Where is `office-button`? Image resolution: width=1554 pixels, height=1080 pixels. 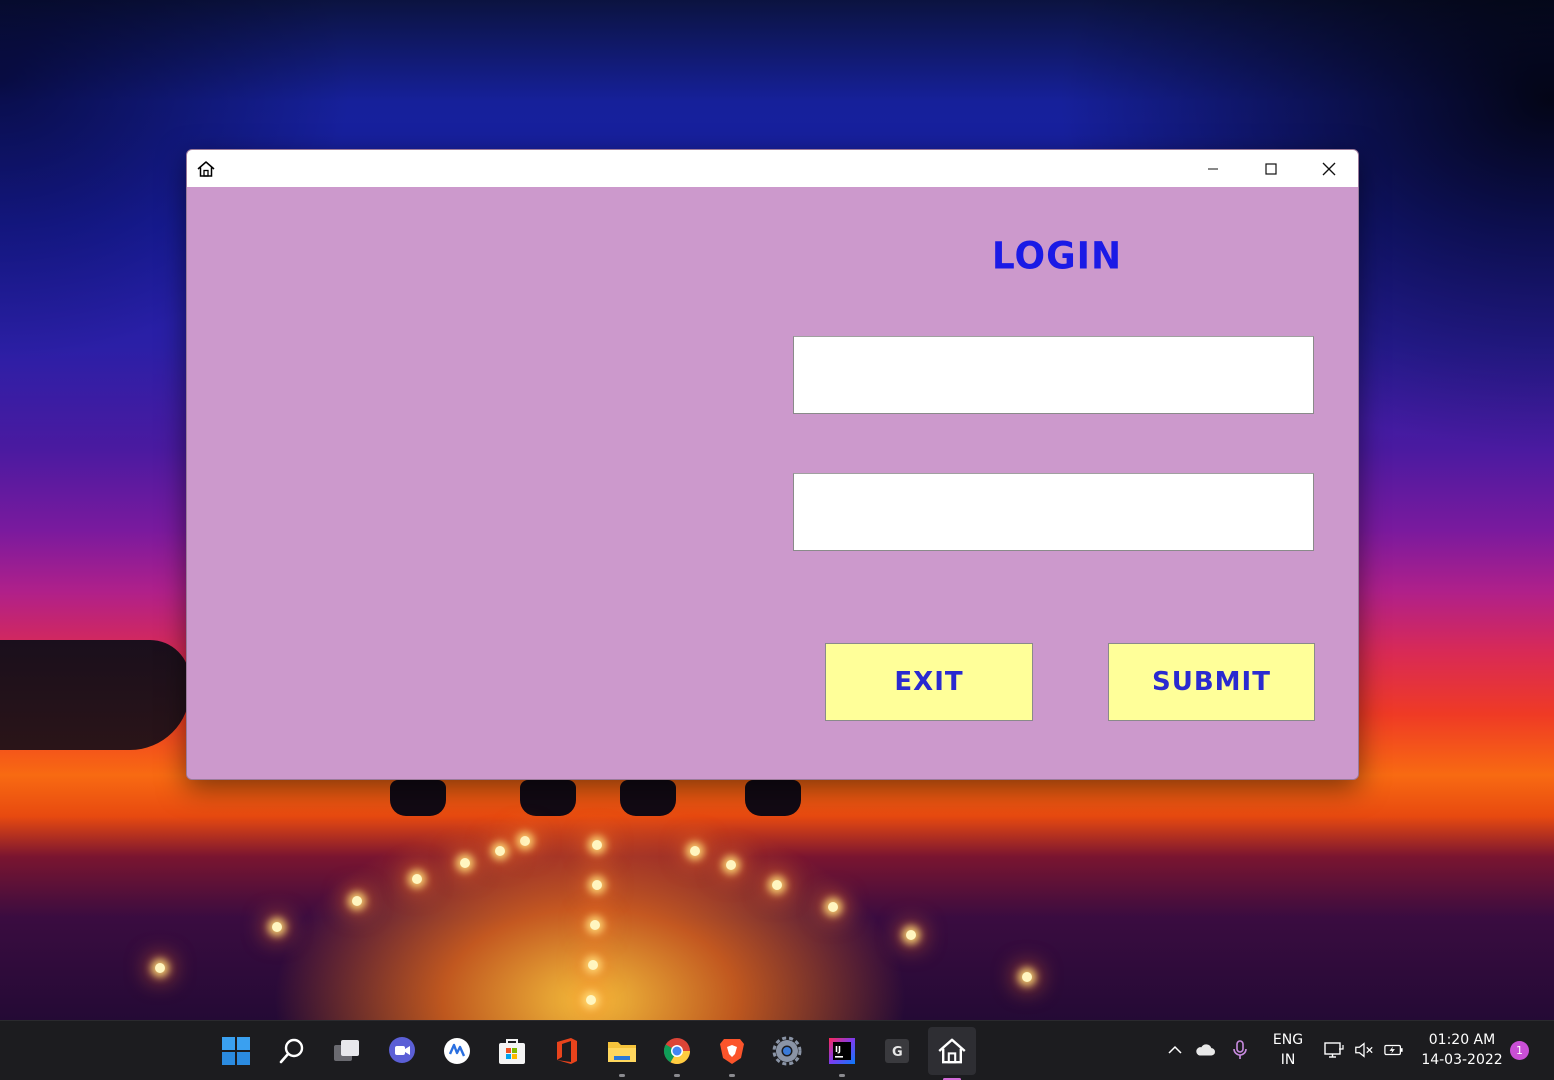
office-button is located at coordinates (567, 1051).